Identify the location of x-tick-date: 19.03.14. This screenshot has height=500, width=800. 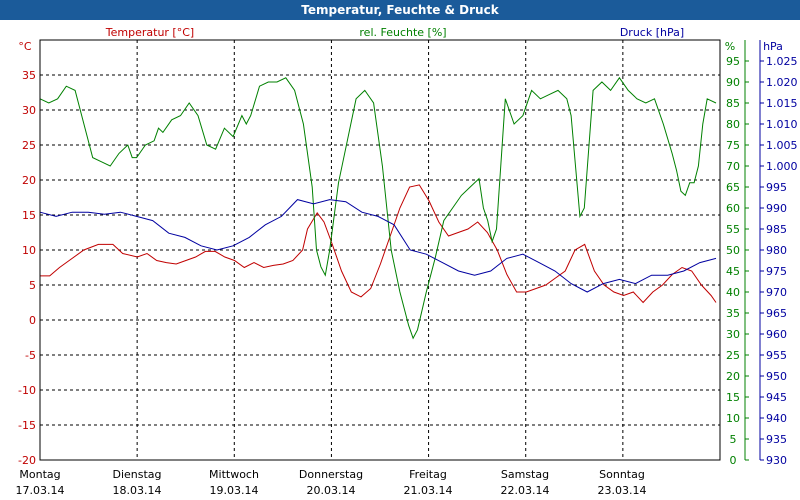
(234, 490).